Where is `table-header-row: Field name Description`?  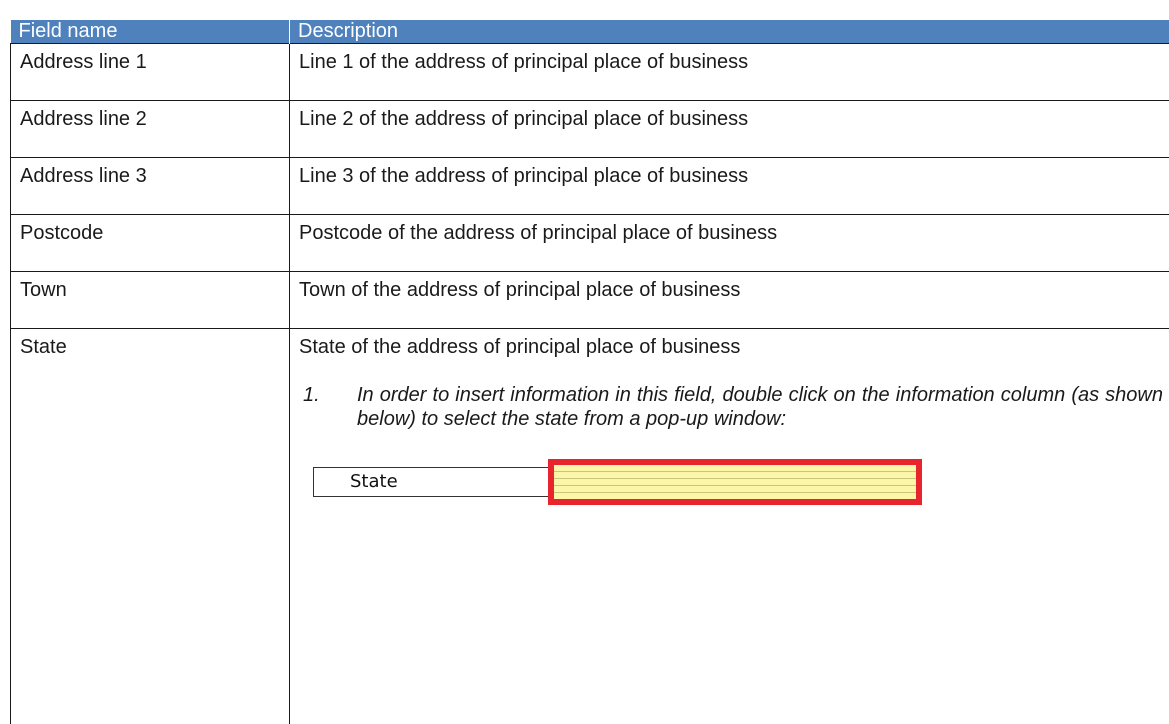
table-header-row: Field name Description is located at coordinates (590, 32).